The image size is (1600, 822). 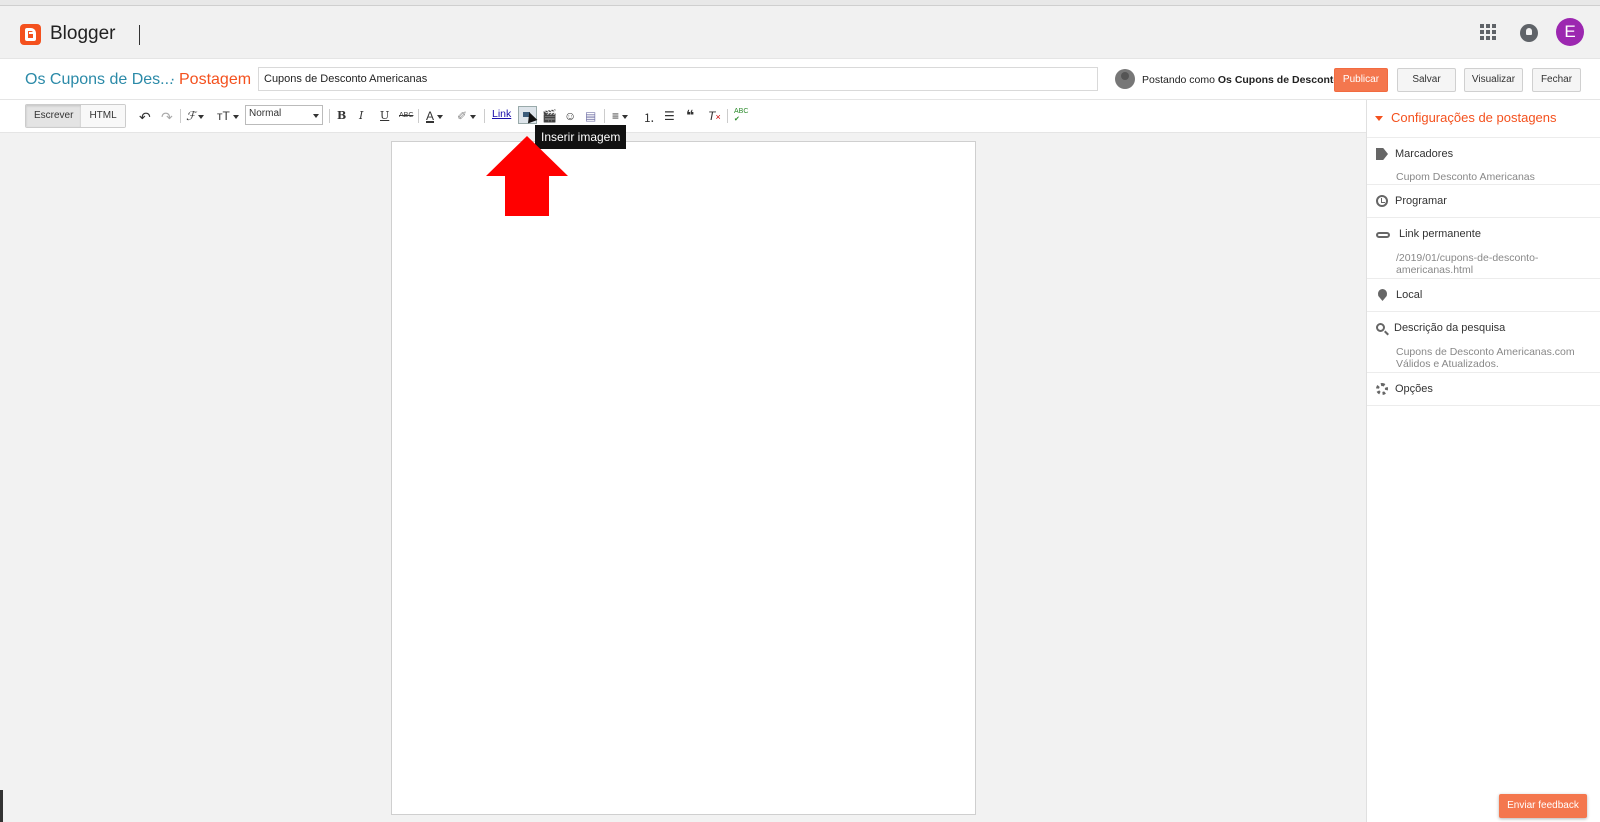 I want to click on location-pin-icon, so click(x=1382, y=295).